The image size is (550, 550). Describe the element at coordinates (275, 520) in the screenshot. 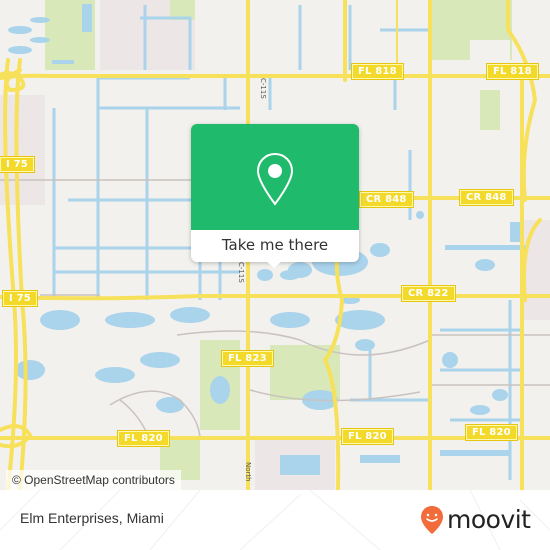

I see `footer-bar: Elm Enterprises, Miami moovit` at that location.